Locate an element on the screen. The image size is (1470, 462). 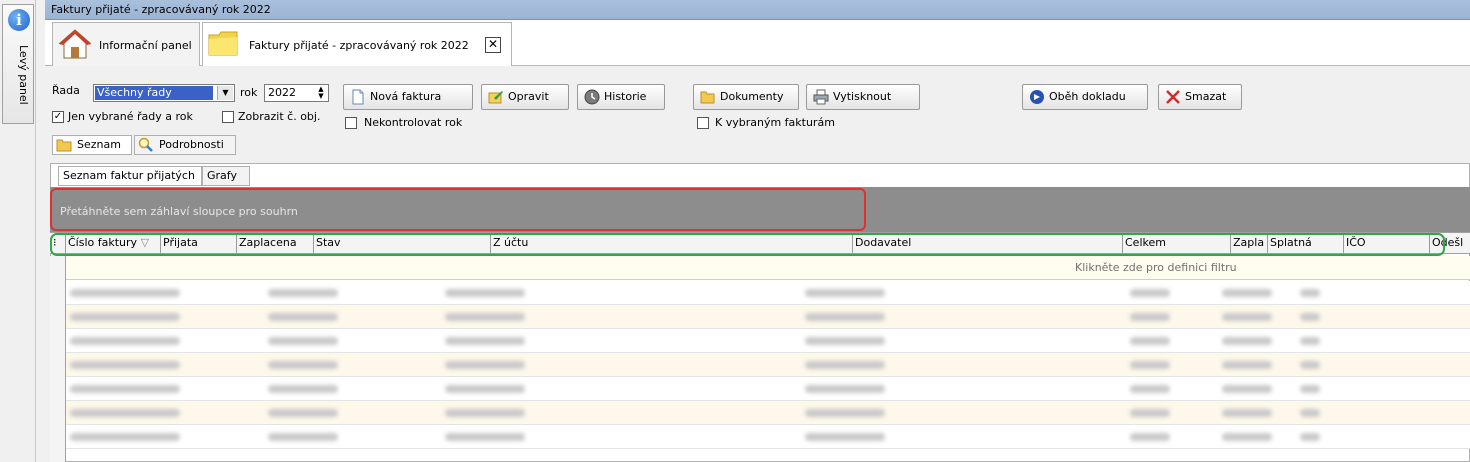
info-icon: i is located at coordinates (19, 20).